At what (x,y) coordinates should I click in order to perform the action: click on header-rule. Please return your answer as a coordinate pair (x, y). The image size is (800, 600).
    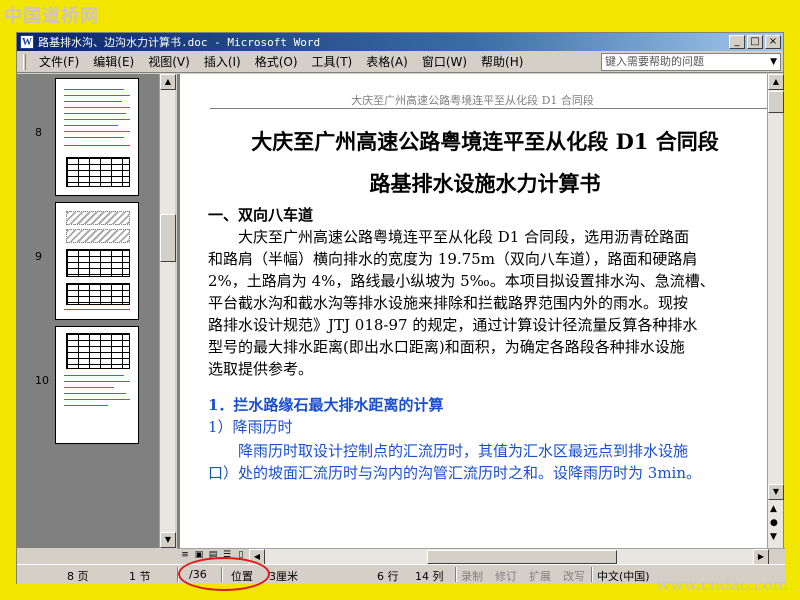
    Looking at the image, I should click on (489, 108).